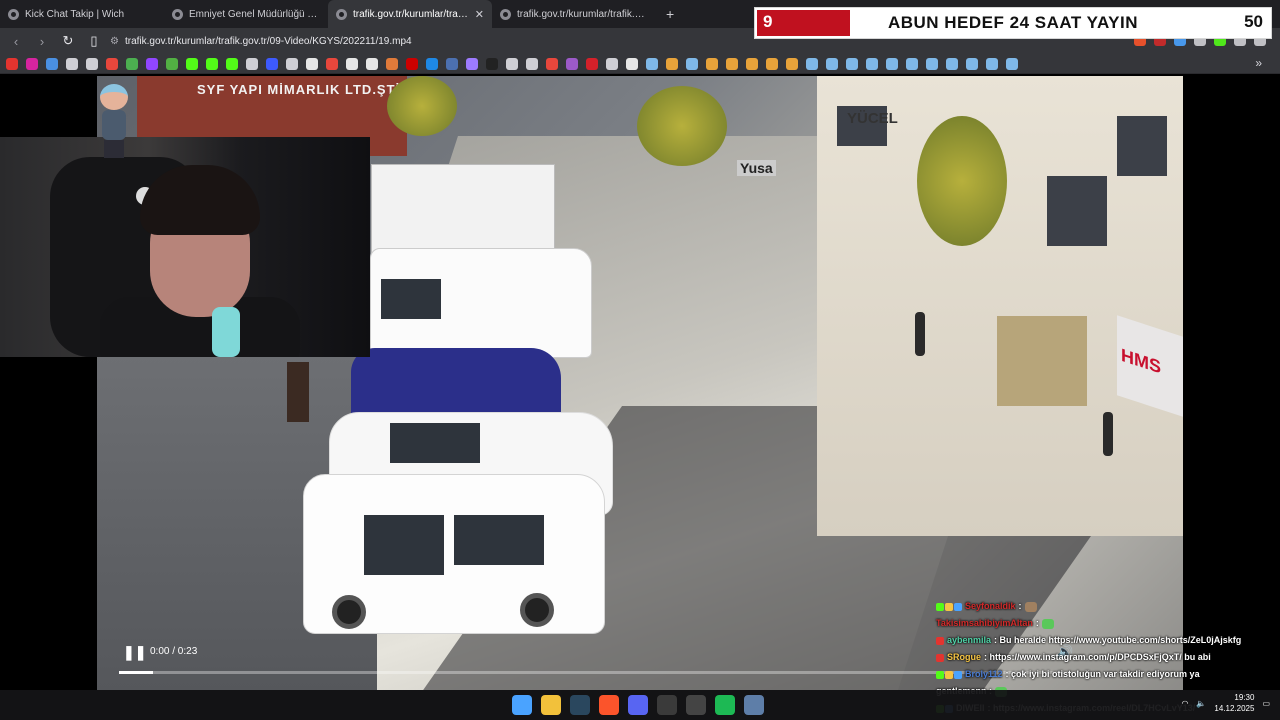 This screenshot has height=720, width=1280. Describe the element at coordinates (551, 705) in the screenshot. I see `file-explorer-icon` at that location.